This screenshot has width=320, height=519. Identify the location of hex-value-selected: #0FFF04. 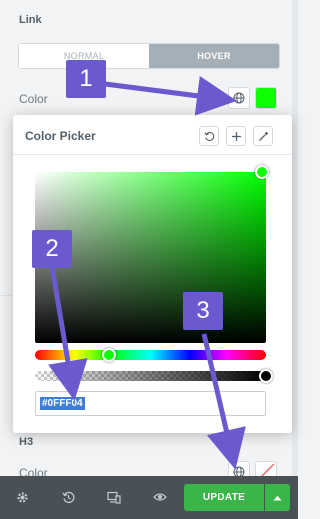
(62, 403).